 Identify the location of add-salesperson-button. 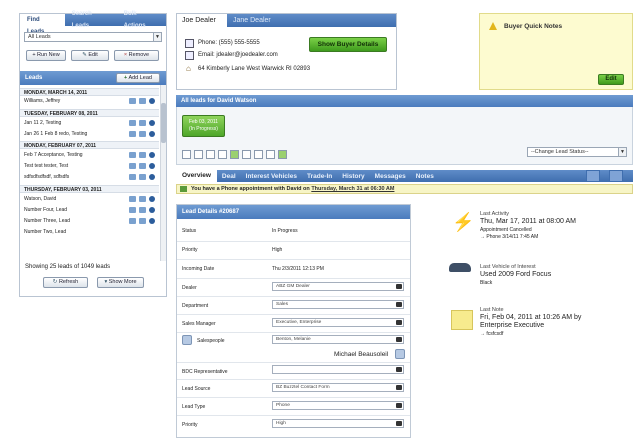
(187, 340).